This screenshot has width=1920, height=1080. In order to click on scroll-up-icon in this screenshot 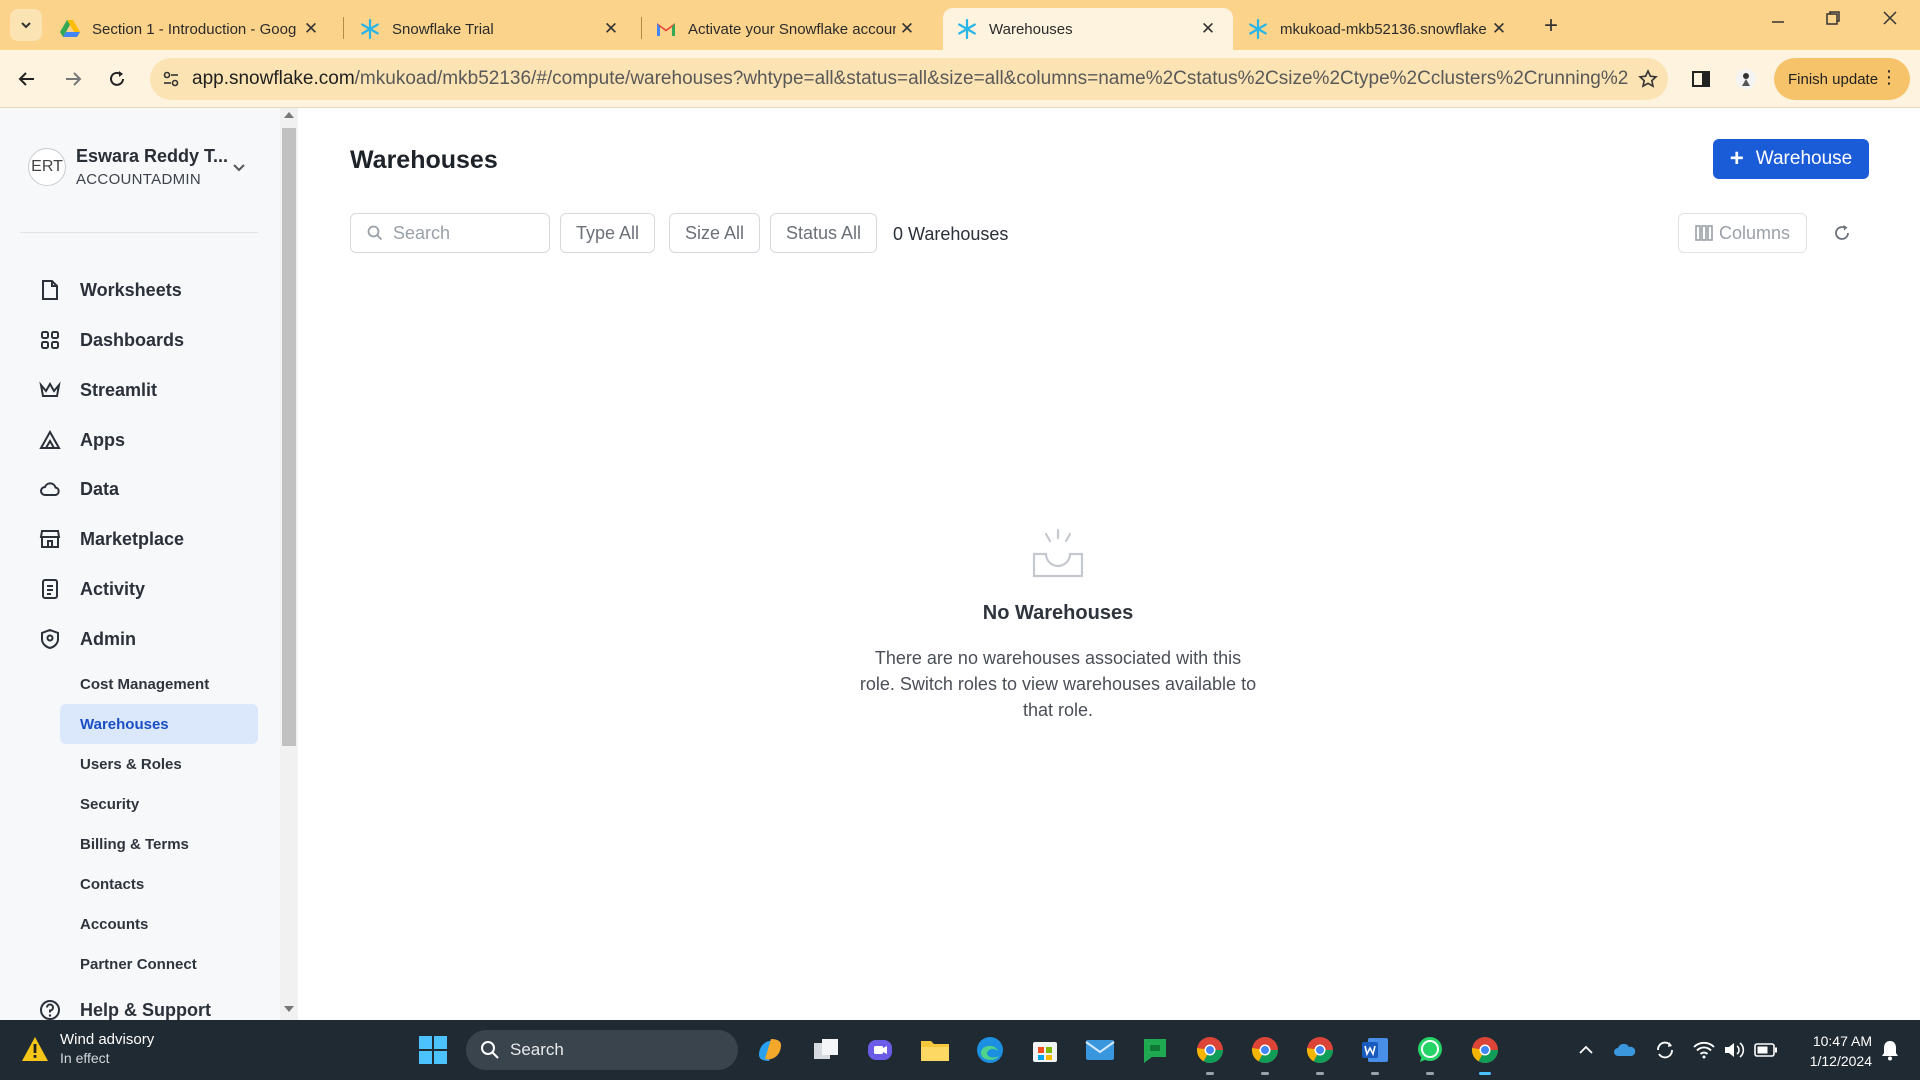, I will do `click(289, 115)`.